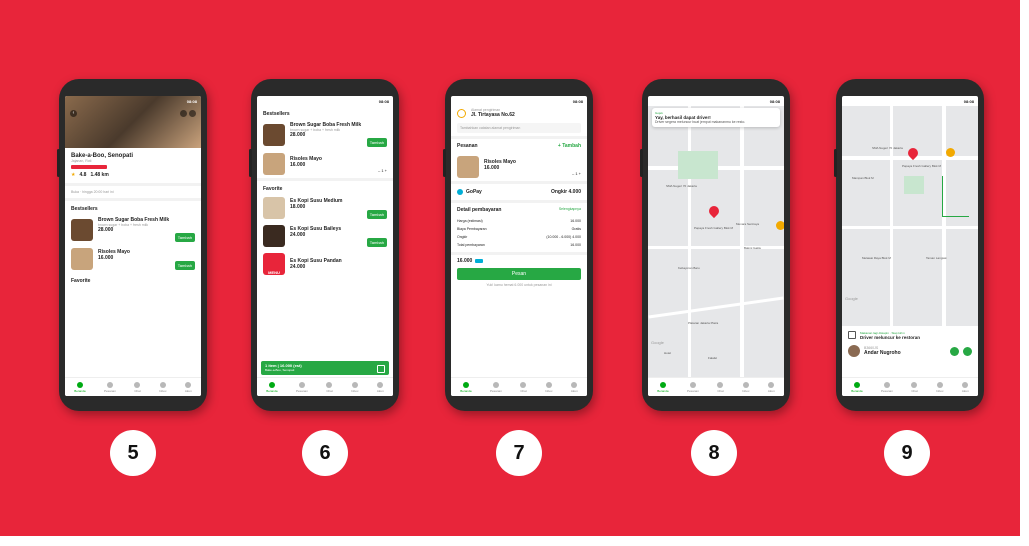 This screenshot has height=546, width=1029. What do you see at coordinates (748, 224) in the screenshot?
I see `map-label: Menara Sentraya` at bounding box center [748, 224].